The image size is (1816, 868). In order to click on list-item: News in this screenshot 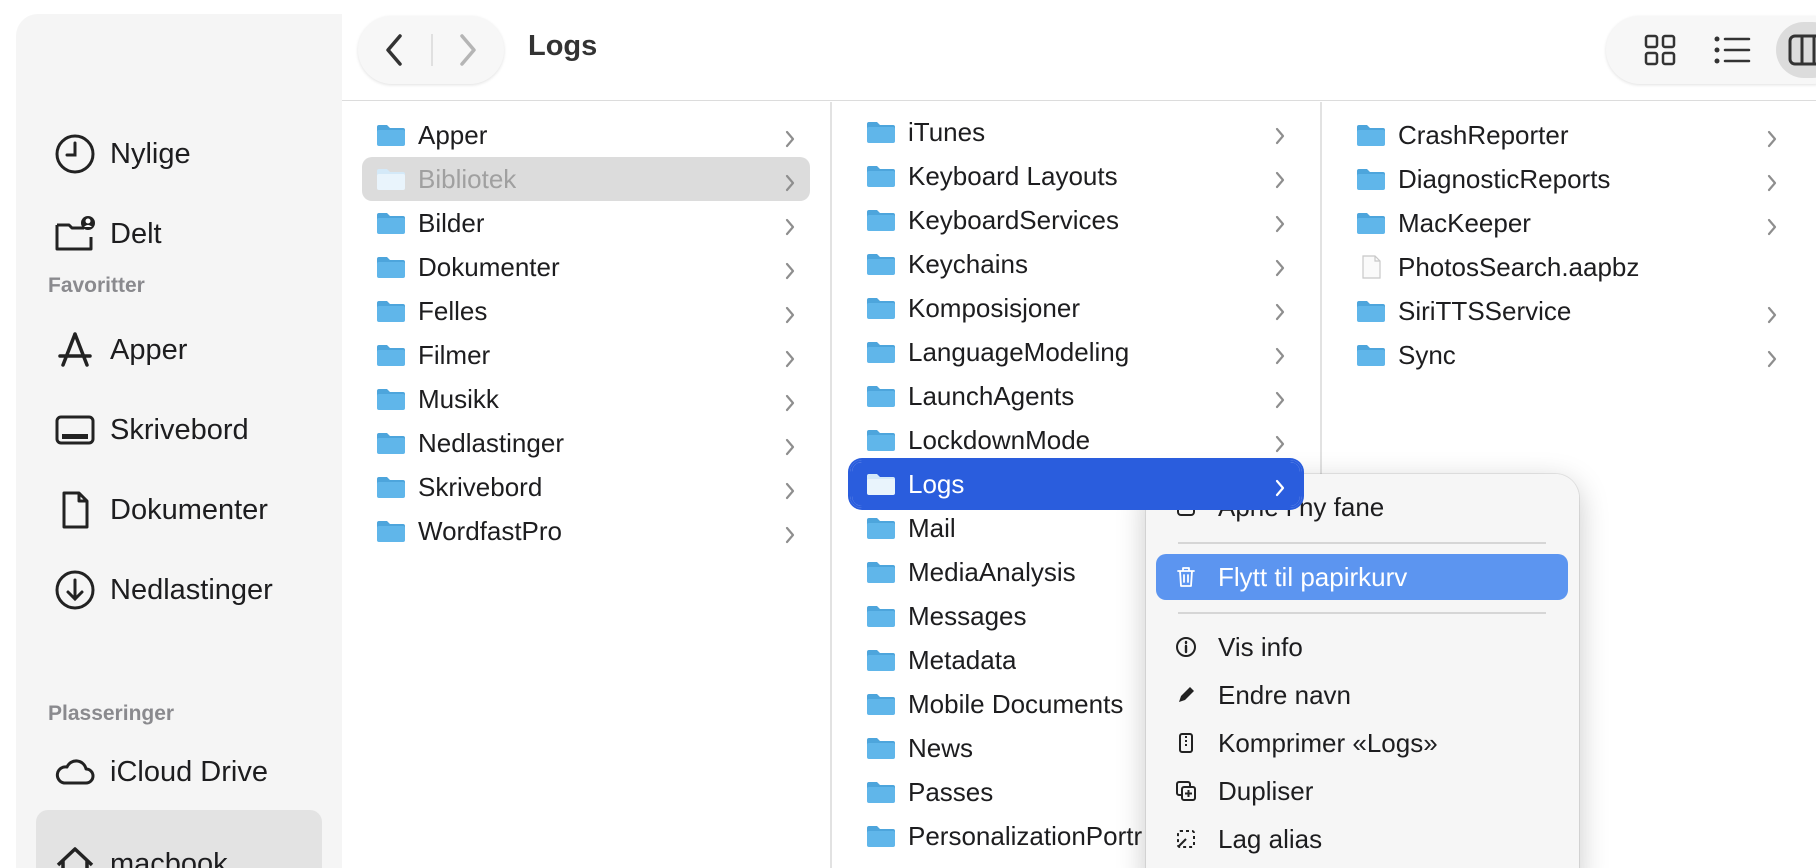, I will do `click(1076, 748)`.